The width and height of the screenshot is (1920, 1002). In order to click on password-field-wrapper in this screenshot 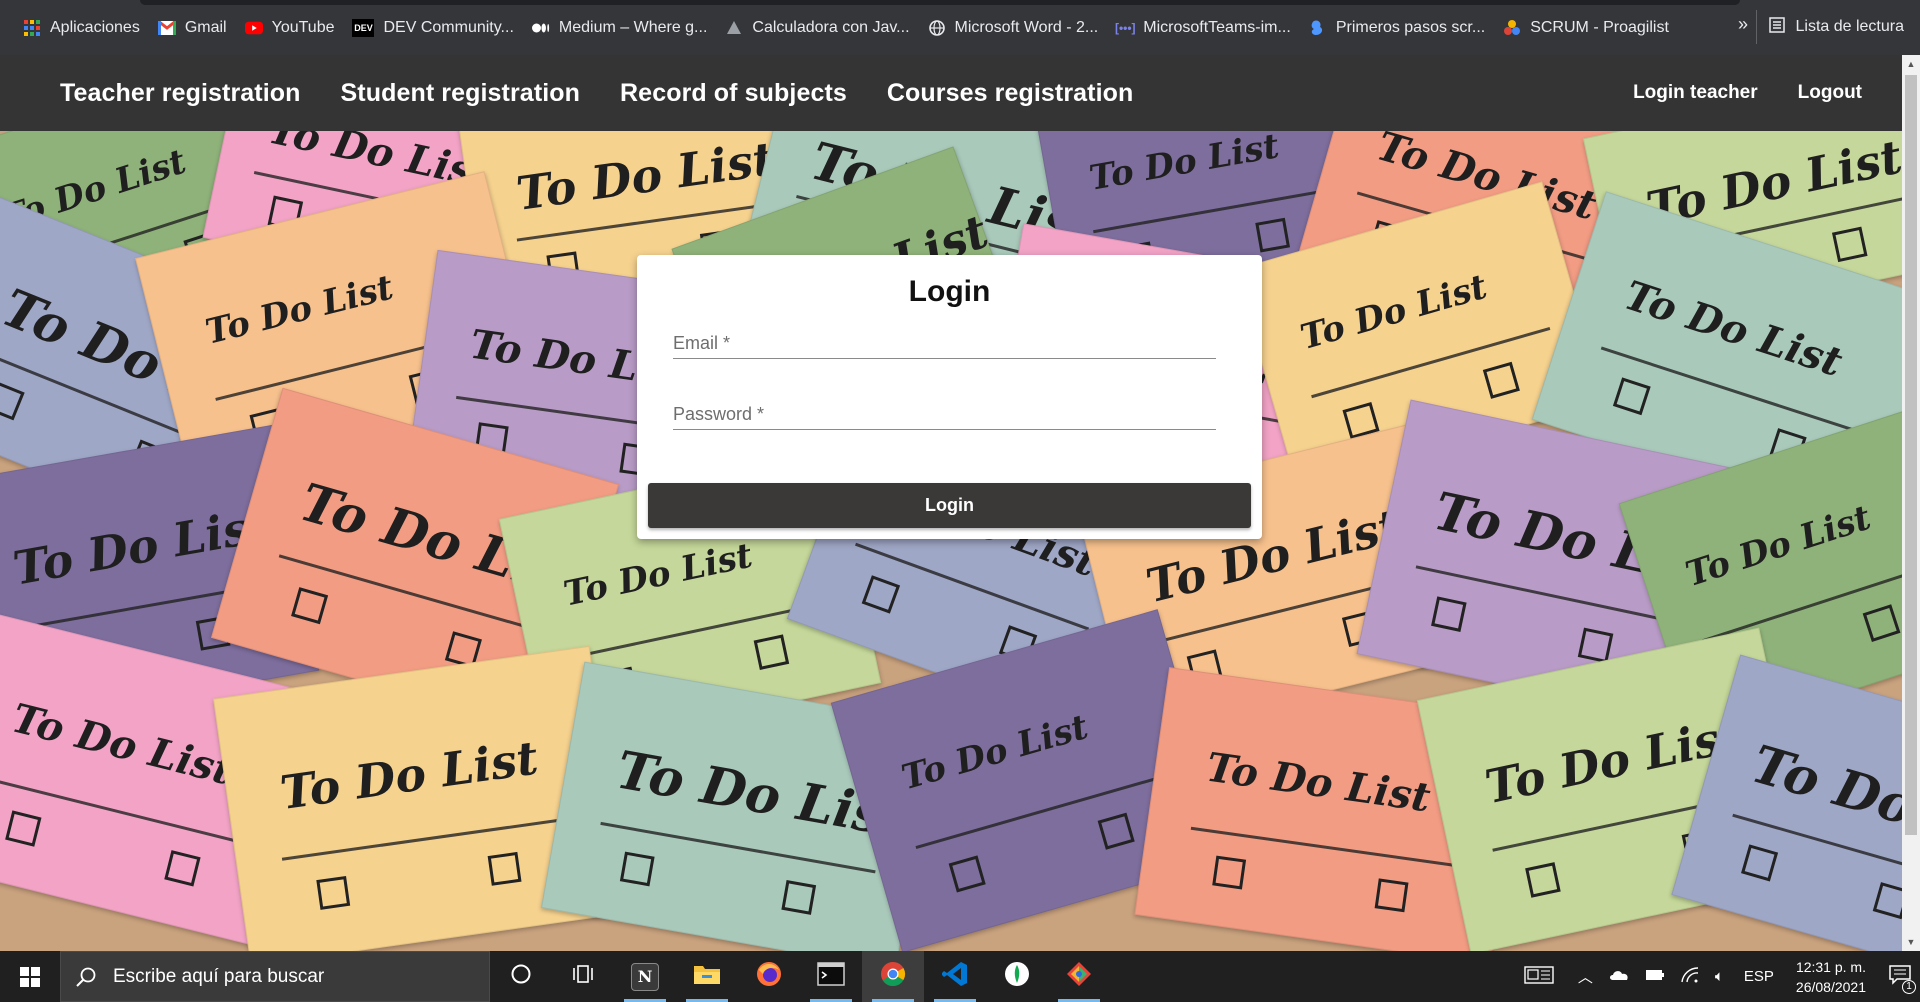, I will do `click(944, 413)`.